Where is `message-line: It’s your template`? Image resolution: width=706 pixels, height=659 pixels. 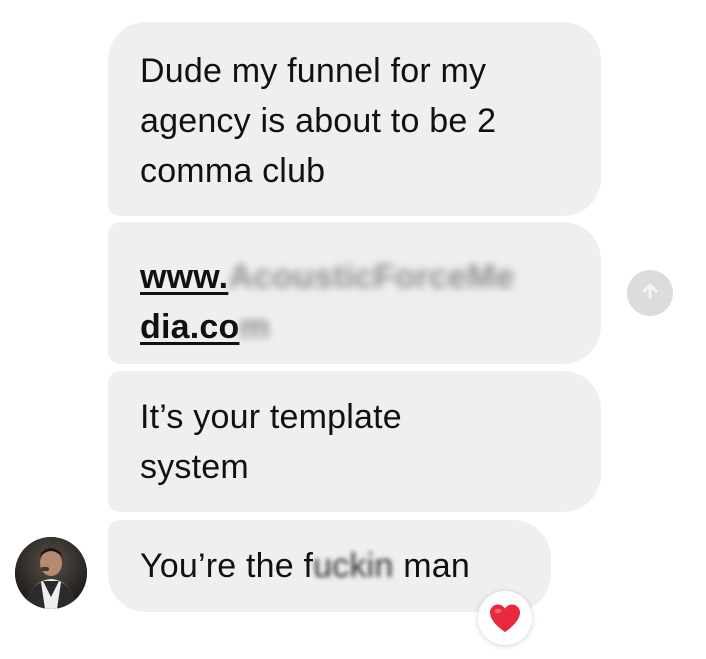
message-line: It’s your template is located at coordinates (271, 417).